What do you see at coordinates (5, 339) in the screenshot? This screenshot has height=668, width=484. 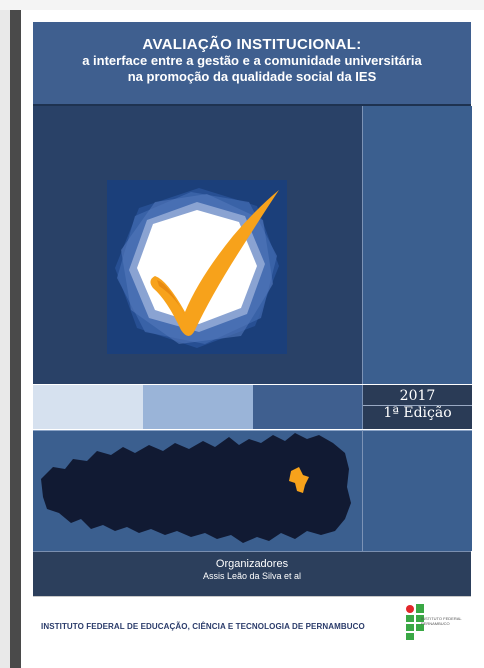 I see `viewer-left-margin` at bounding box center [5, 339].